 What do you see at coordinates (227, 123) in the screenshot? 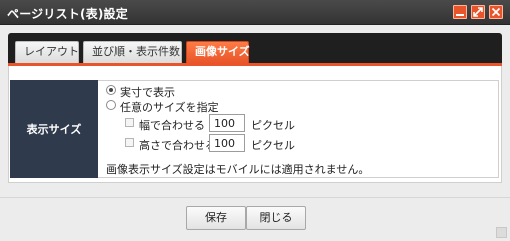
I see `width-input` at bounding box center [227, 123].